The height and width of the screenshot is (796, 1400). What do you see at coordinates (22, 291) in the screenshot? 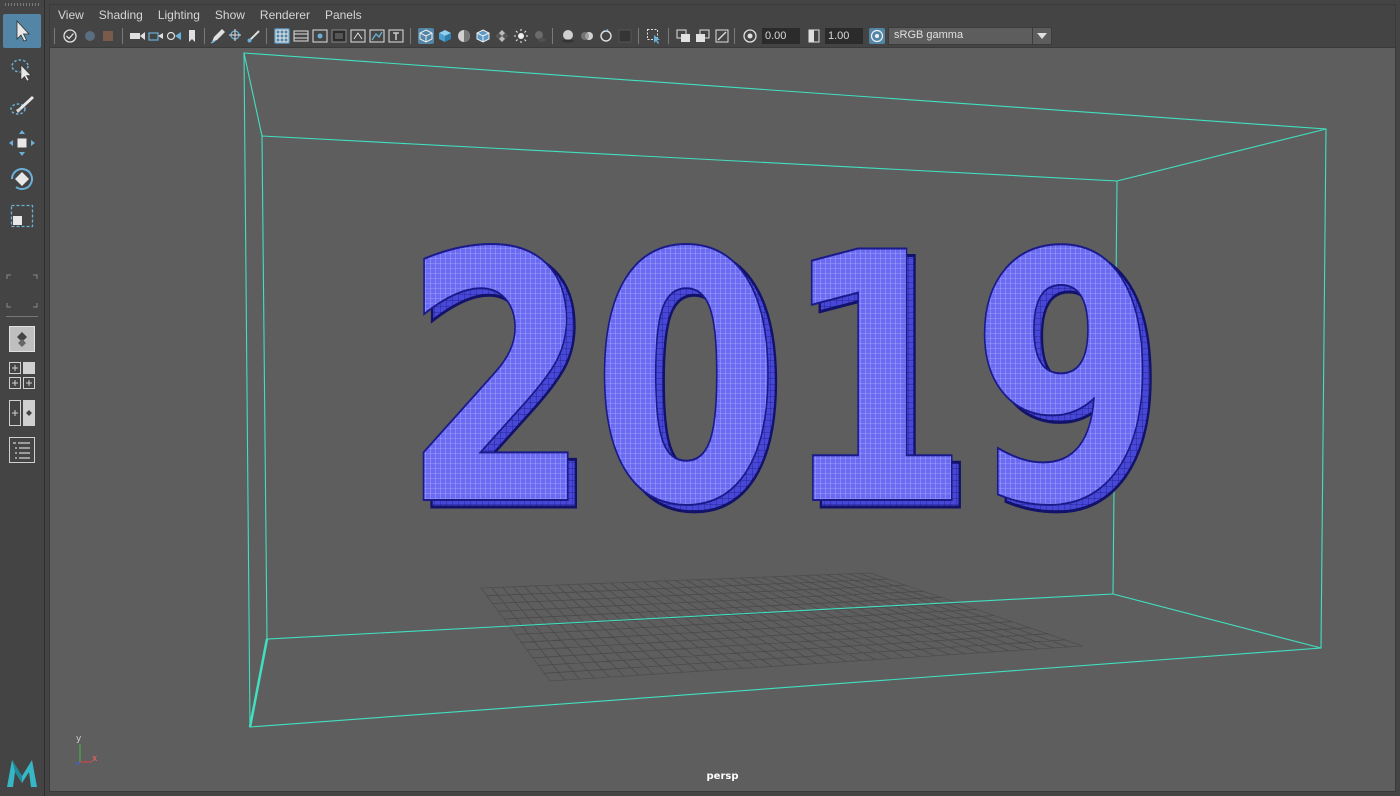
I see `empty-tool-slot-icon` at bounding box center [22, 291].